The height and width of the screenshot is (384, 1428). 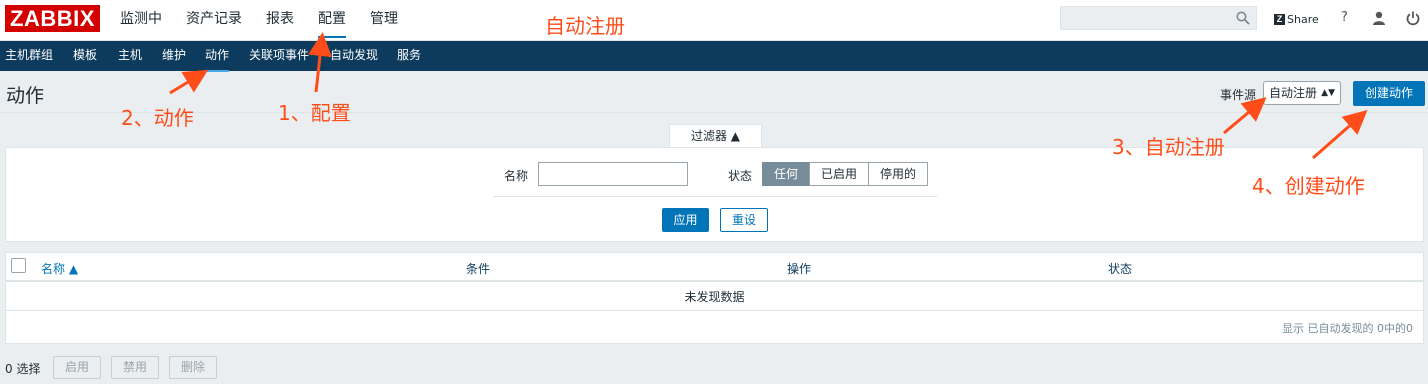 What do you see at coordinates (1303, 19) in the screenshot?
I see `share-label: Share` at bounding box center [1303, 19].